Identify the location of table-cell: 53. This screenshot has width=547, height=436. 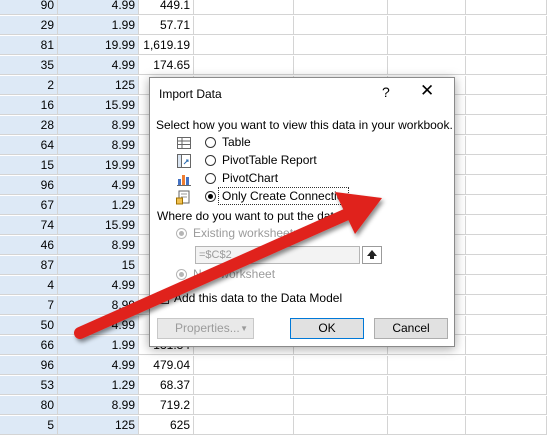
(29, 385).